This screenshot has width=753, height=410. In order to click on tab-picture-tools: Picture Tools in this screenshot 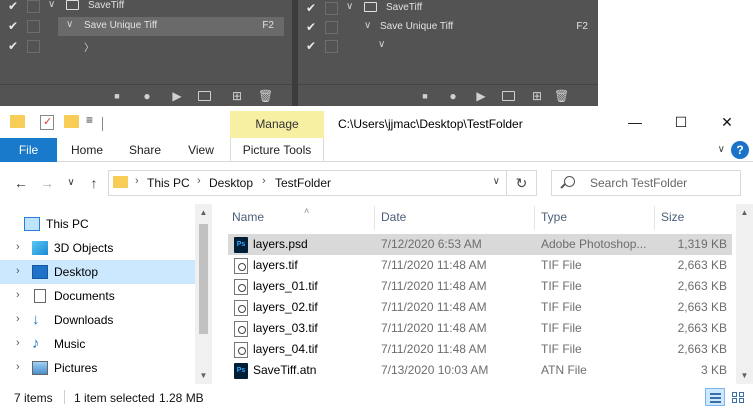, I will do `click(277, 150)`.